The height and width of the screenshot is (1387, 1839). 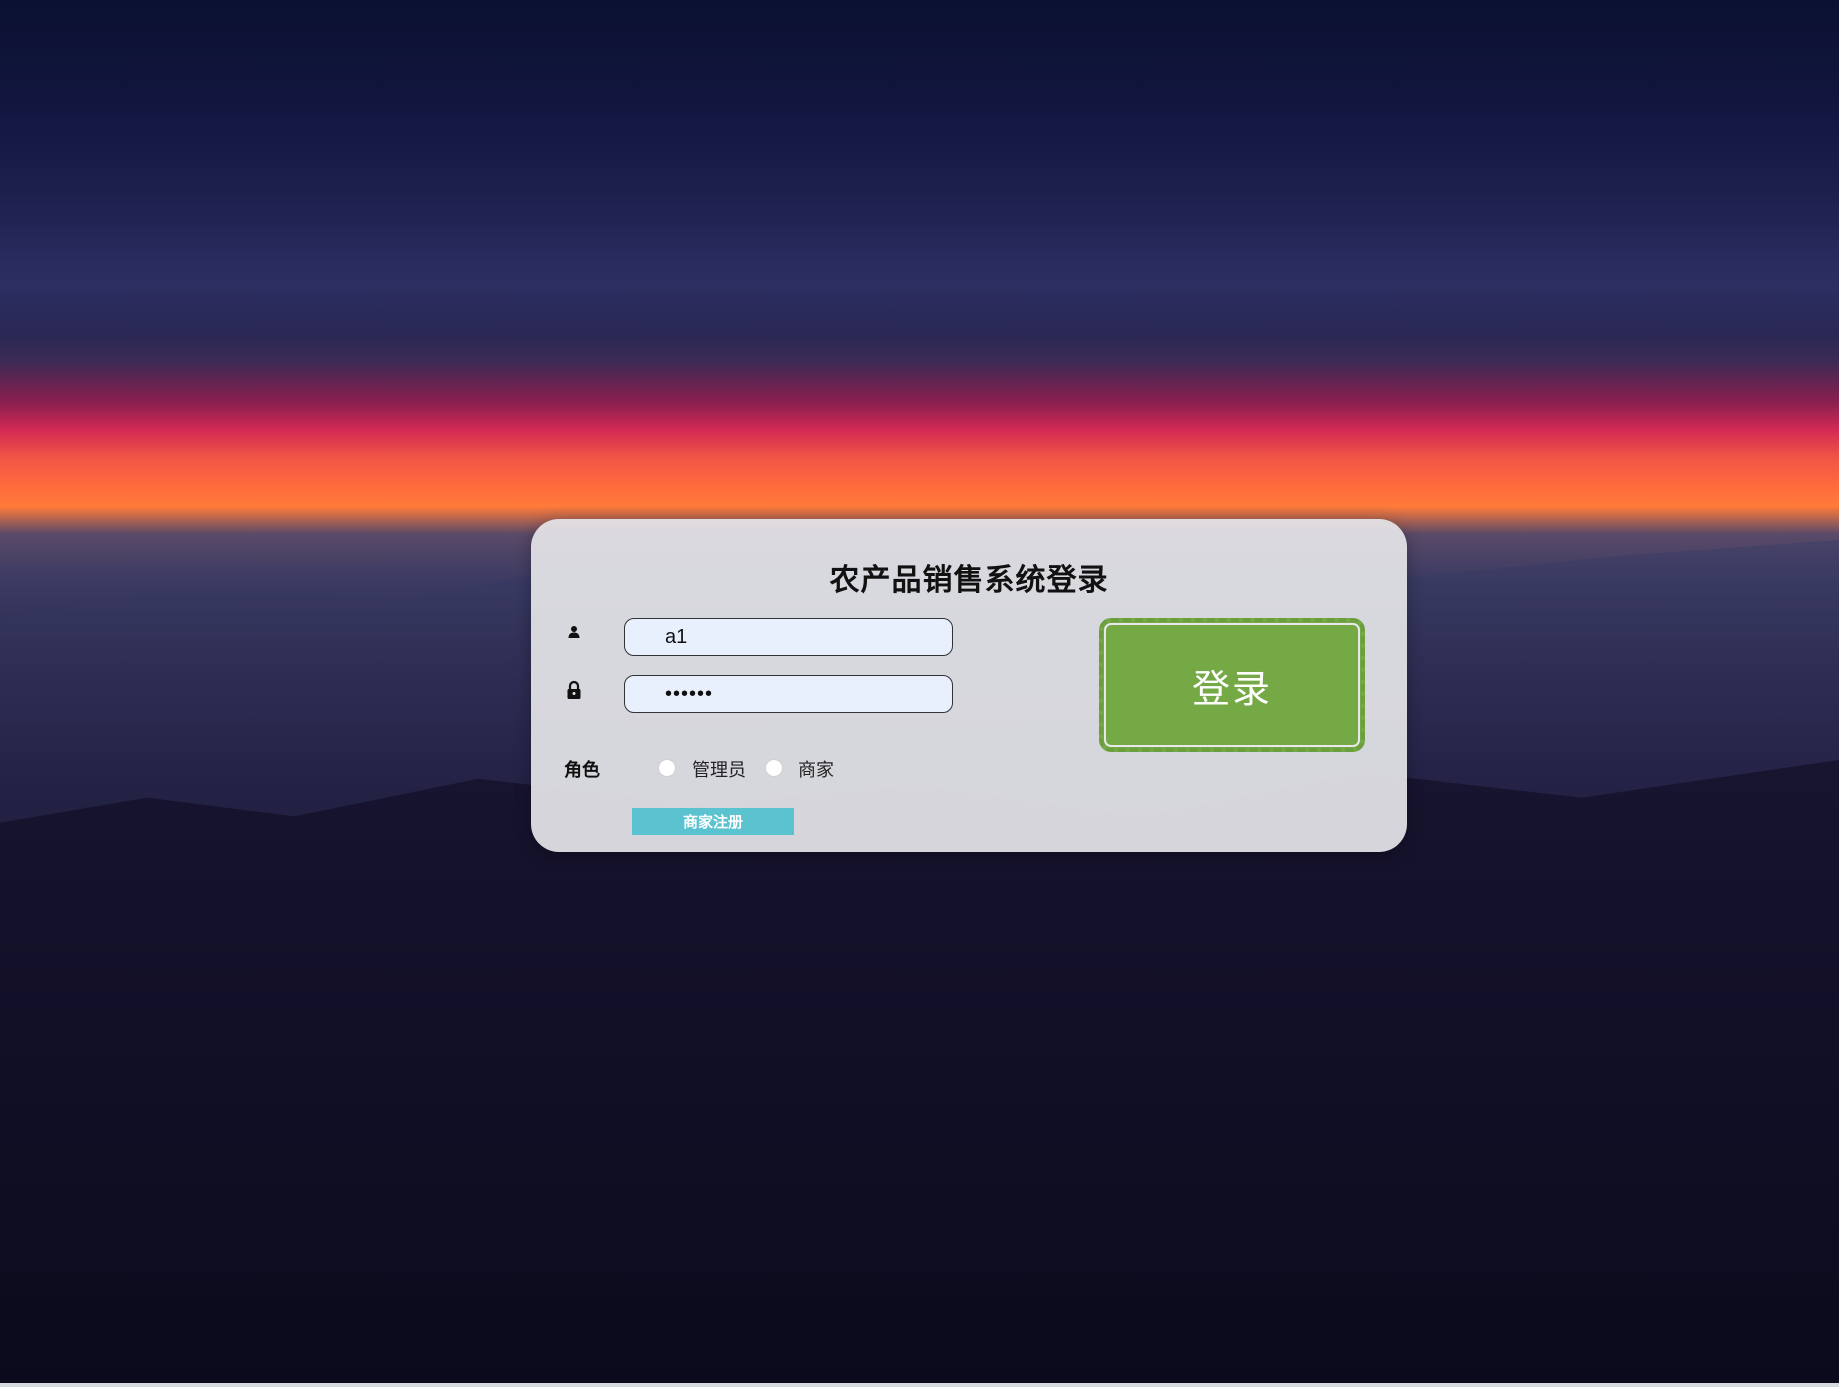 What do you see at coordinates (667, 768) in the screenshot?
I see `role-radio-admin` at bounding box center [667, 768].